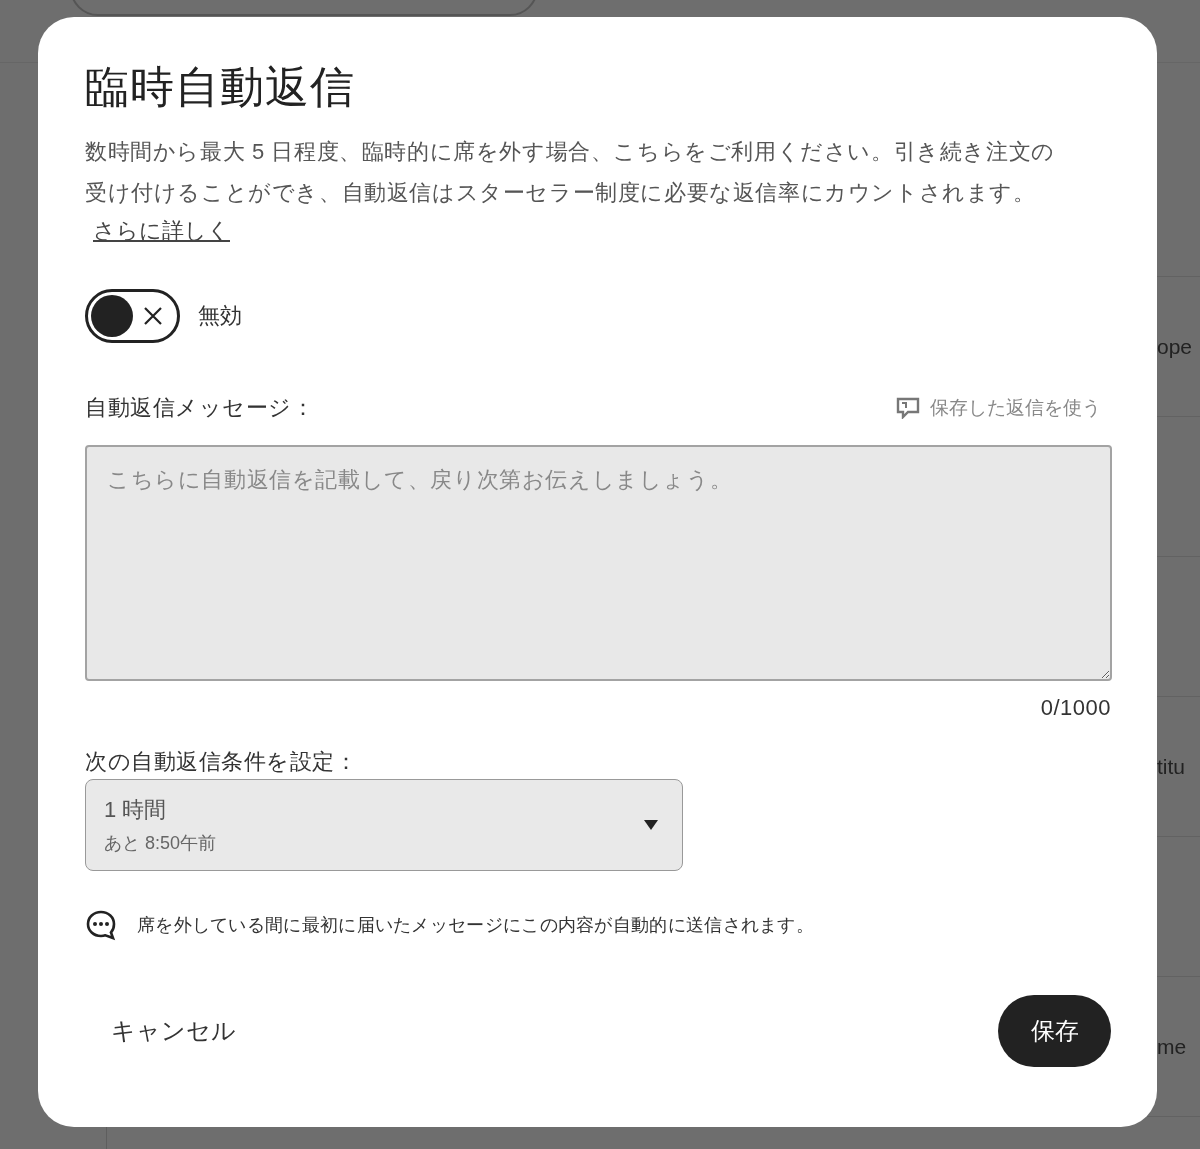 This screenshot has width=1200, height=1149. I want to click on character-counter: 0/1000, so click(1075, 708).